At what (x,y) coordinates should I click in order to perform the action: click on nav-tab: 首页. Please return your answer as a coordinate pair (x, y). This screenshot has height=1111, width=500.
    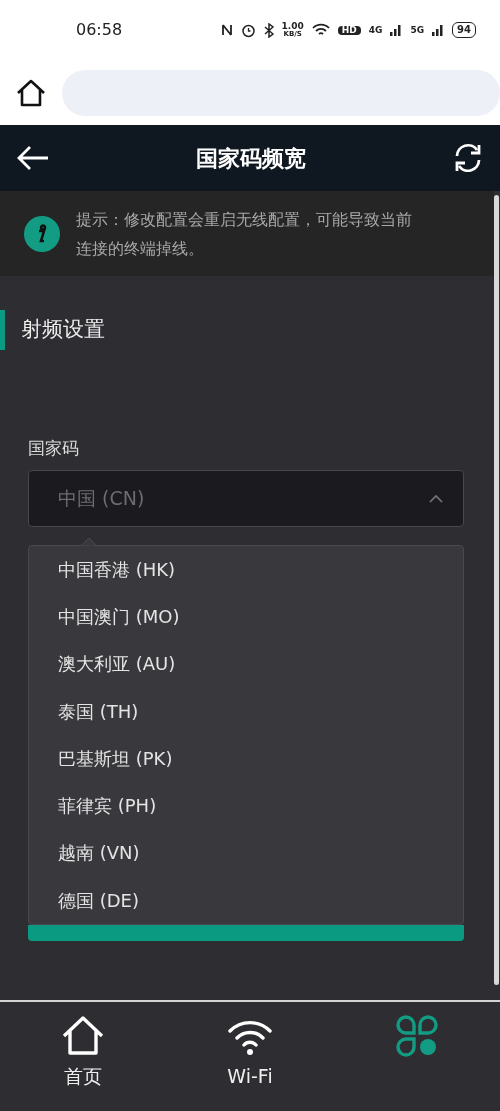
    Looking at the image, I should click on (83, 1056).